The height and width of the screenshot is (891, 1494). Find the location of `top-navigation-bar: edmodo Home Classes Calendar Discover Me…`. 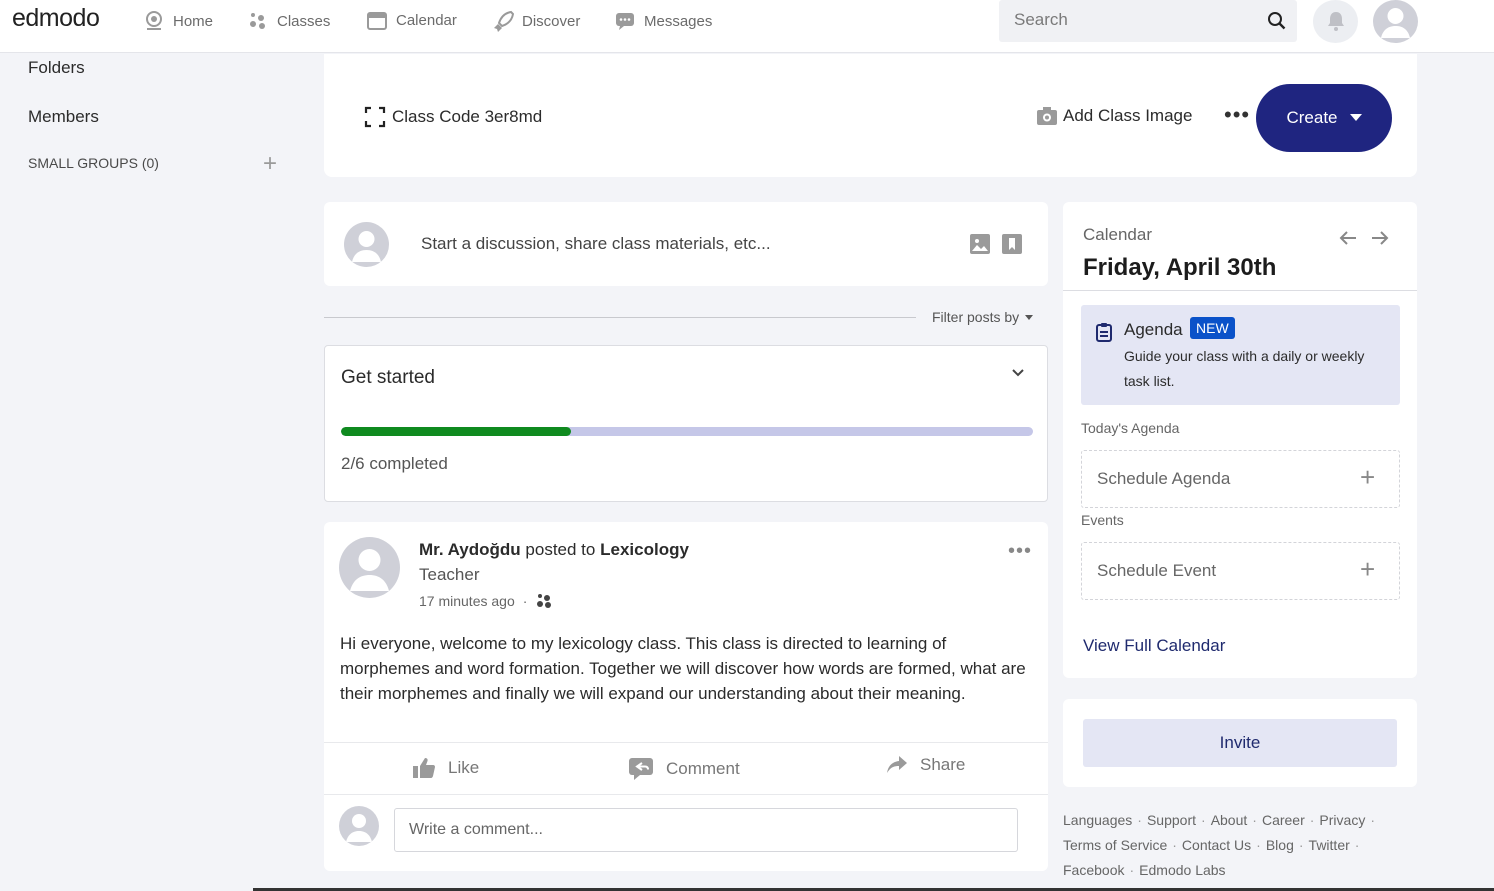

top-navigation-bar: edmodo Home Classes Calendar Discover Me… is located at coordinates (747, 26).